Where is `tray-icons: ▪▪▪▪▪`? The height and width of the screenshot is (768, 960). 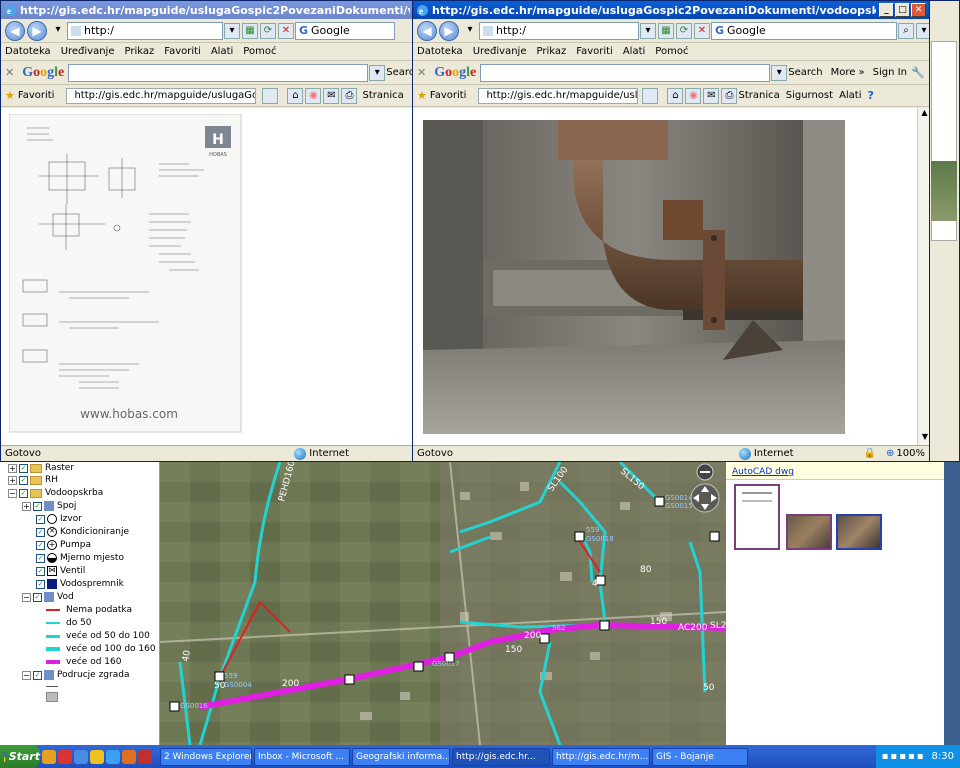 tray-icons: ▪▪▪▪▪ is located at coordinates (904, 756).